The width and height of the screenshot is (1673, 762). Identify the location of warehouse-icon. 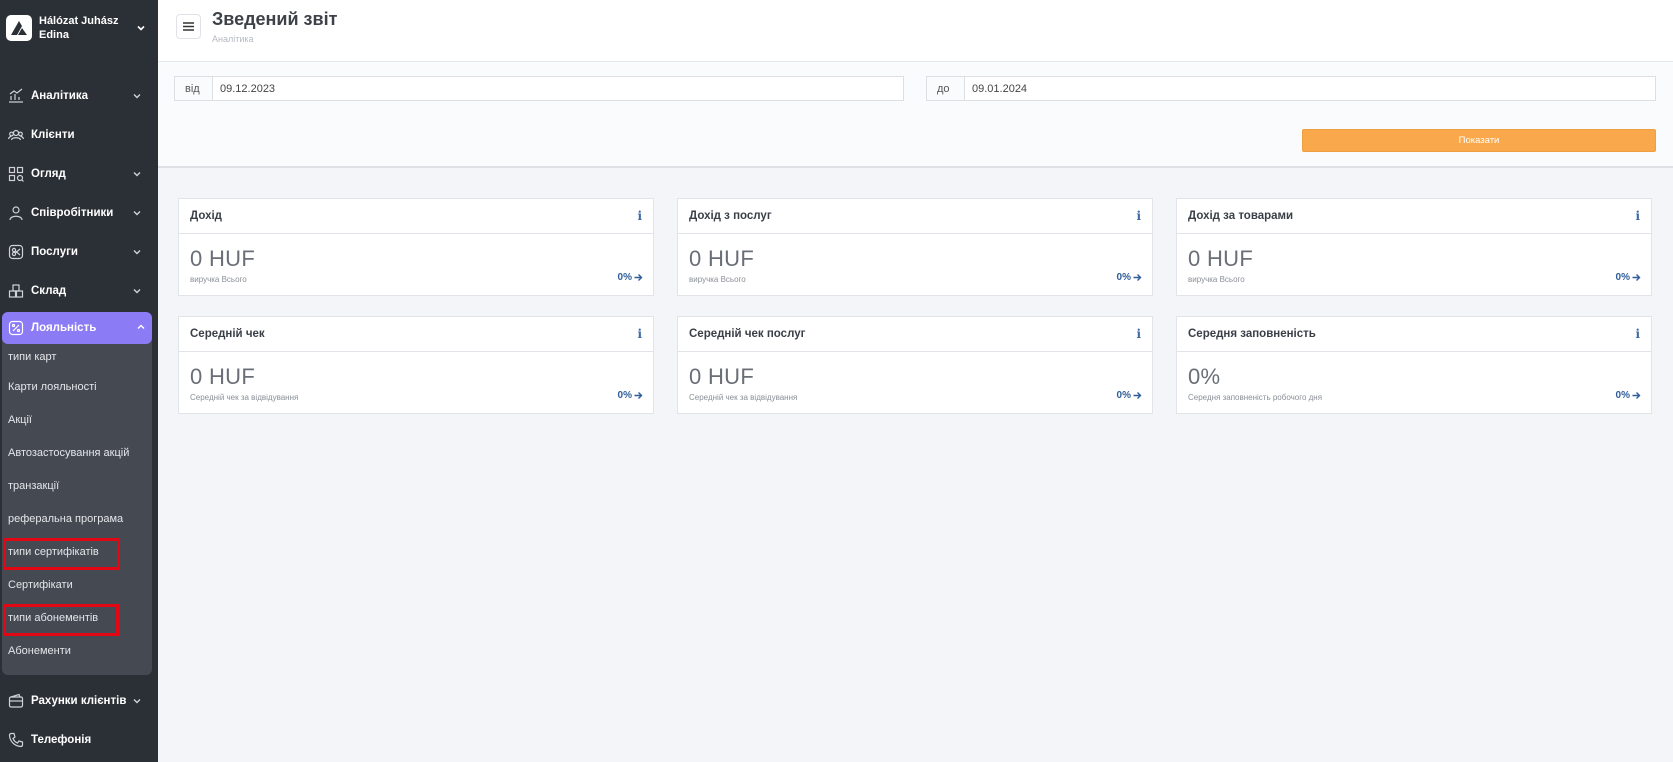
(16, 291).